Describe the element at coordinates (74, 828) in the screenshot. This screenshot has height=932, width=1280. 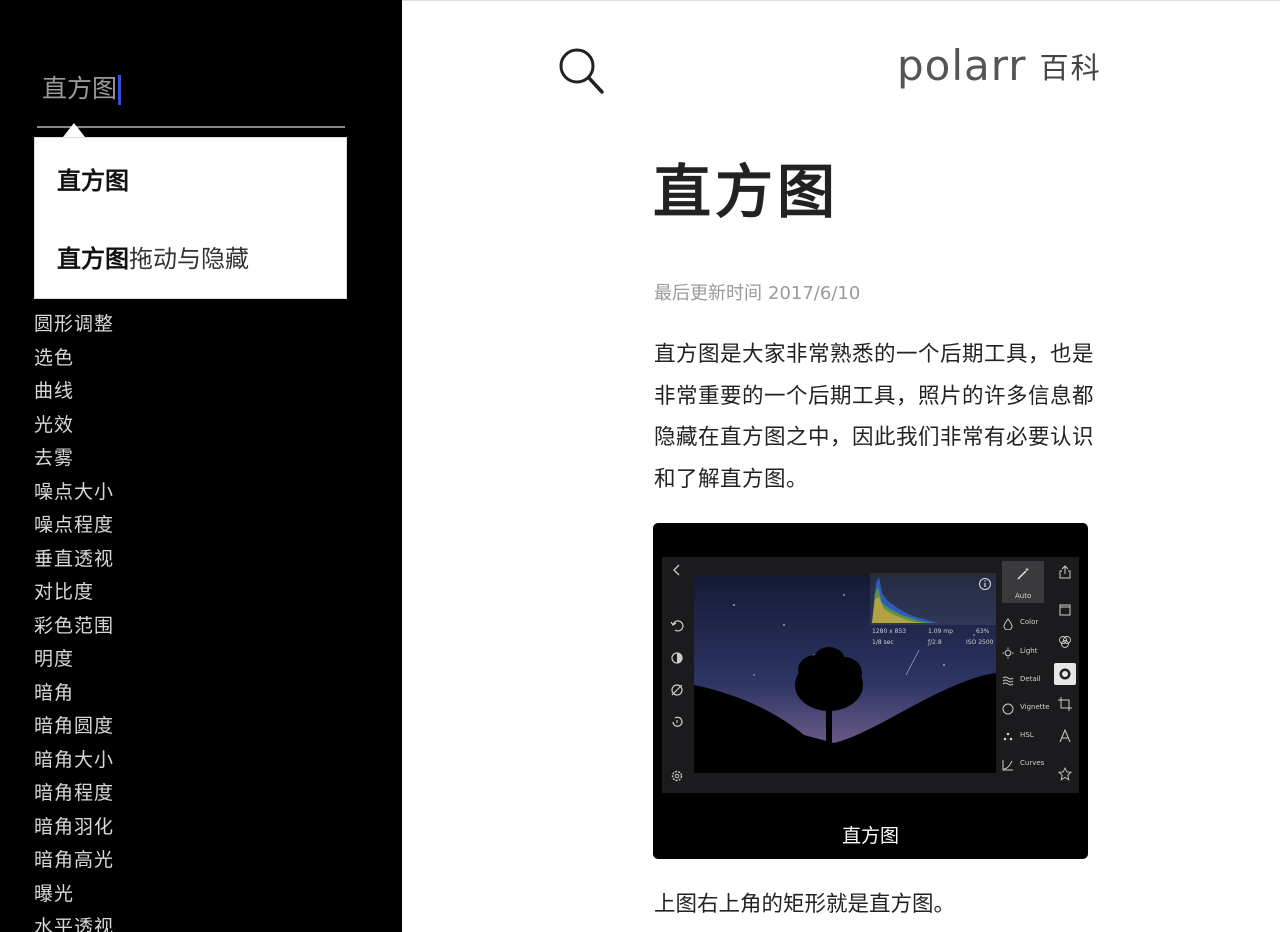
I see `sidebar-item: 暗角羽化` at that location.